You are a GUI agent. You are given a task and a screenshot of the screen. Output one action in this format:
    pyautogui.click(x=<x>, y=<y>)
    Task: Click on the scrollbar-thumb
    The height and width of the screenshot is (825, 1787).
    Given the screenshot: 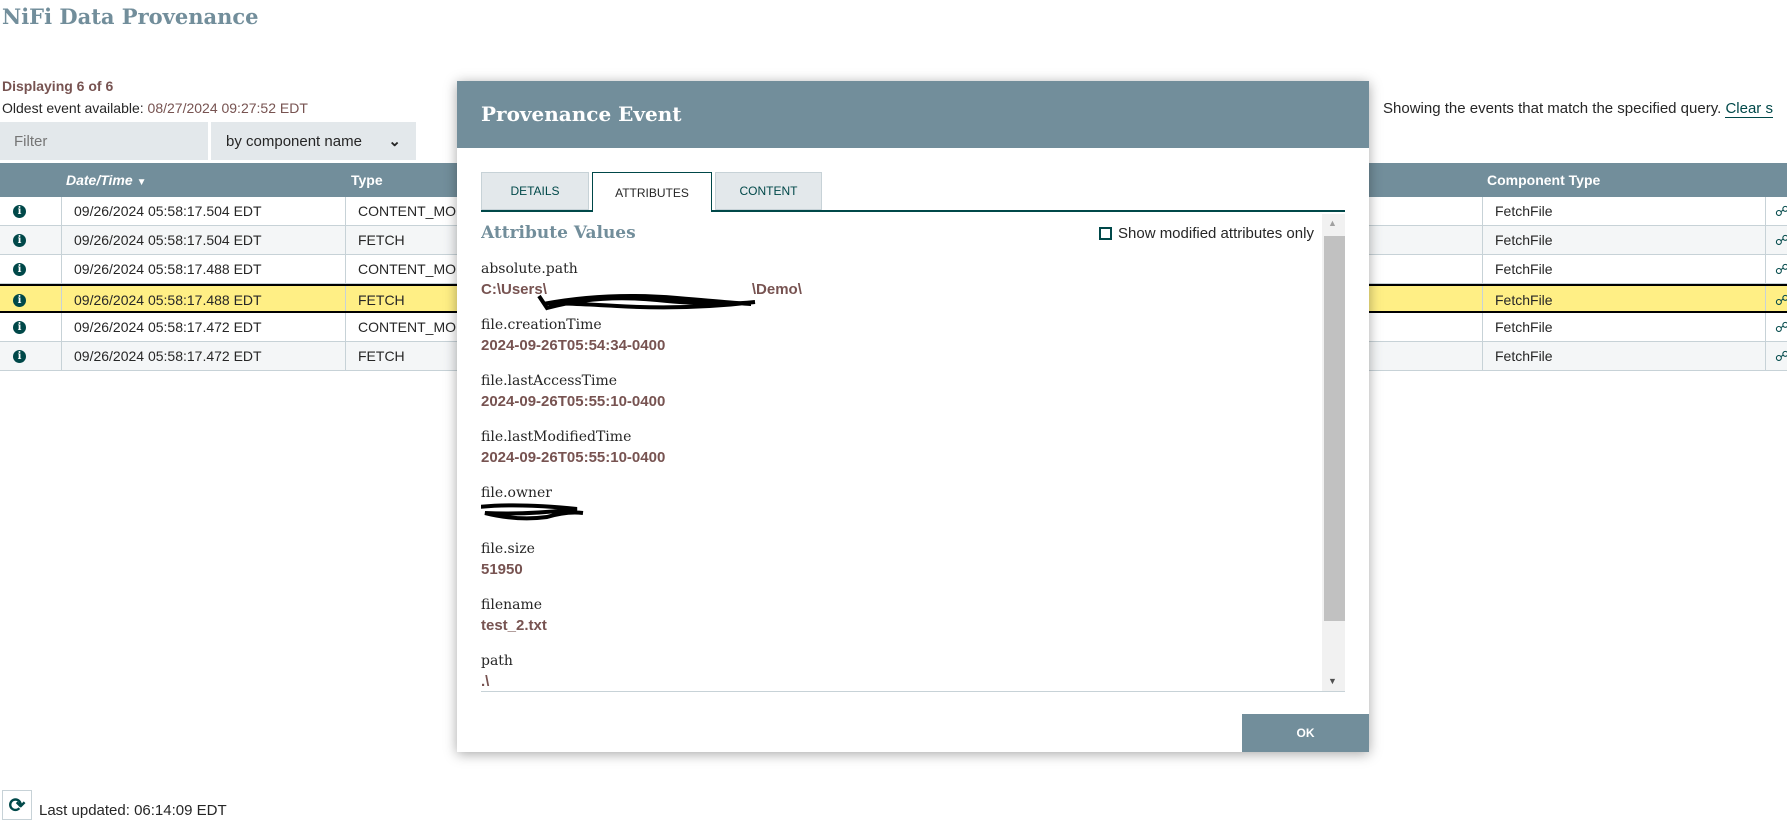 What is the action you would take?
    pyautogui.click(x=1334, y=428)
    